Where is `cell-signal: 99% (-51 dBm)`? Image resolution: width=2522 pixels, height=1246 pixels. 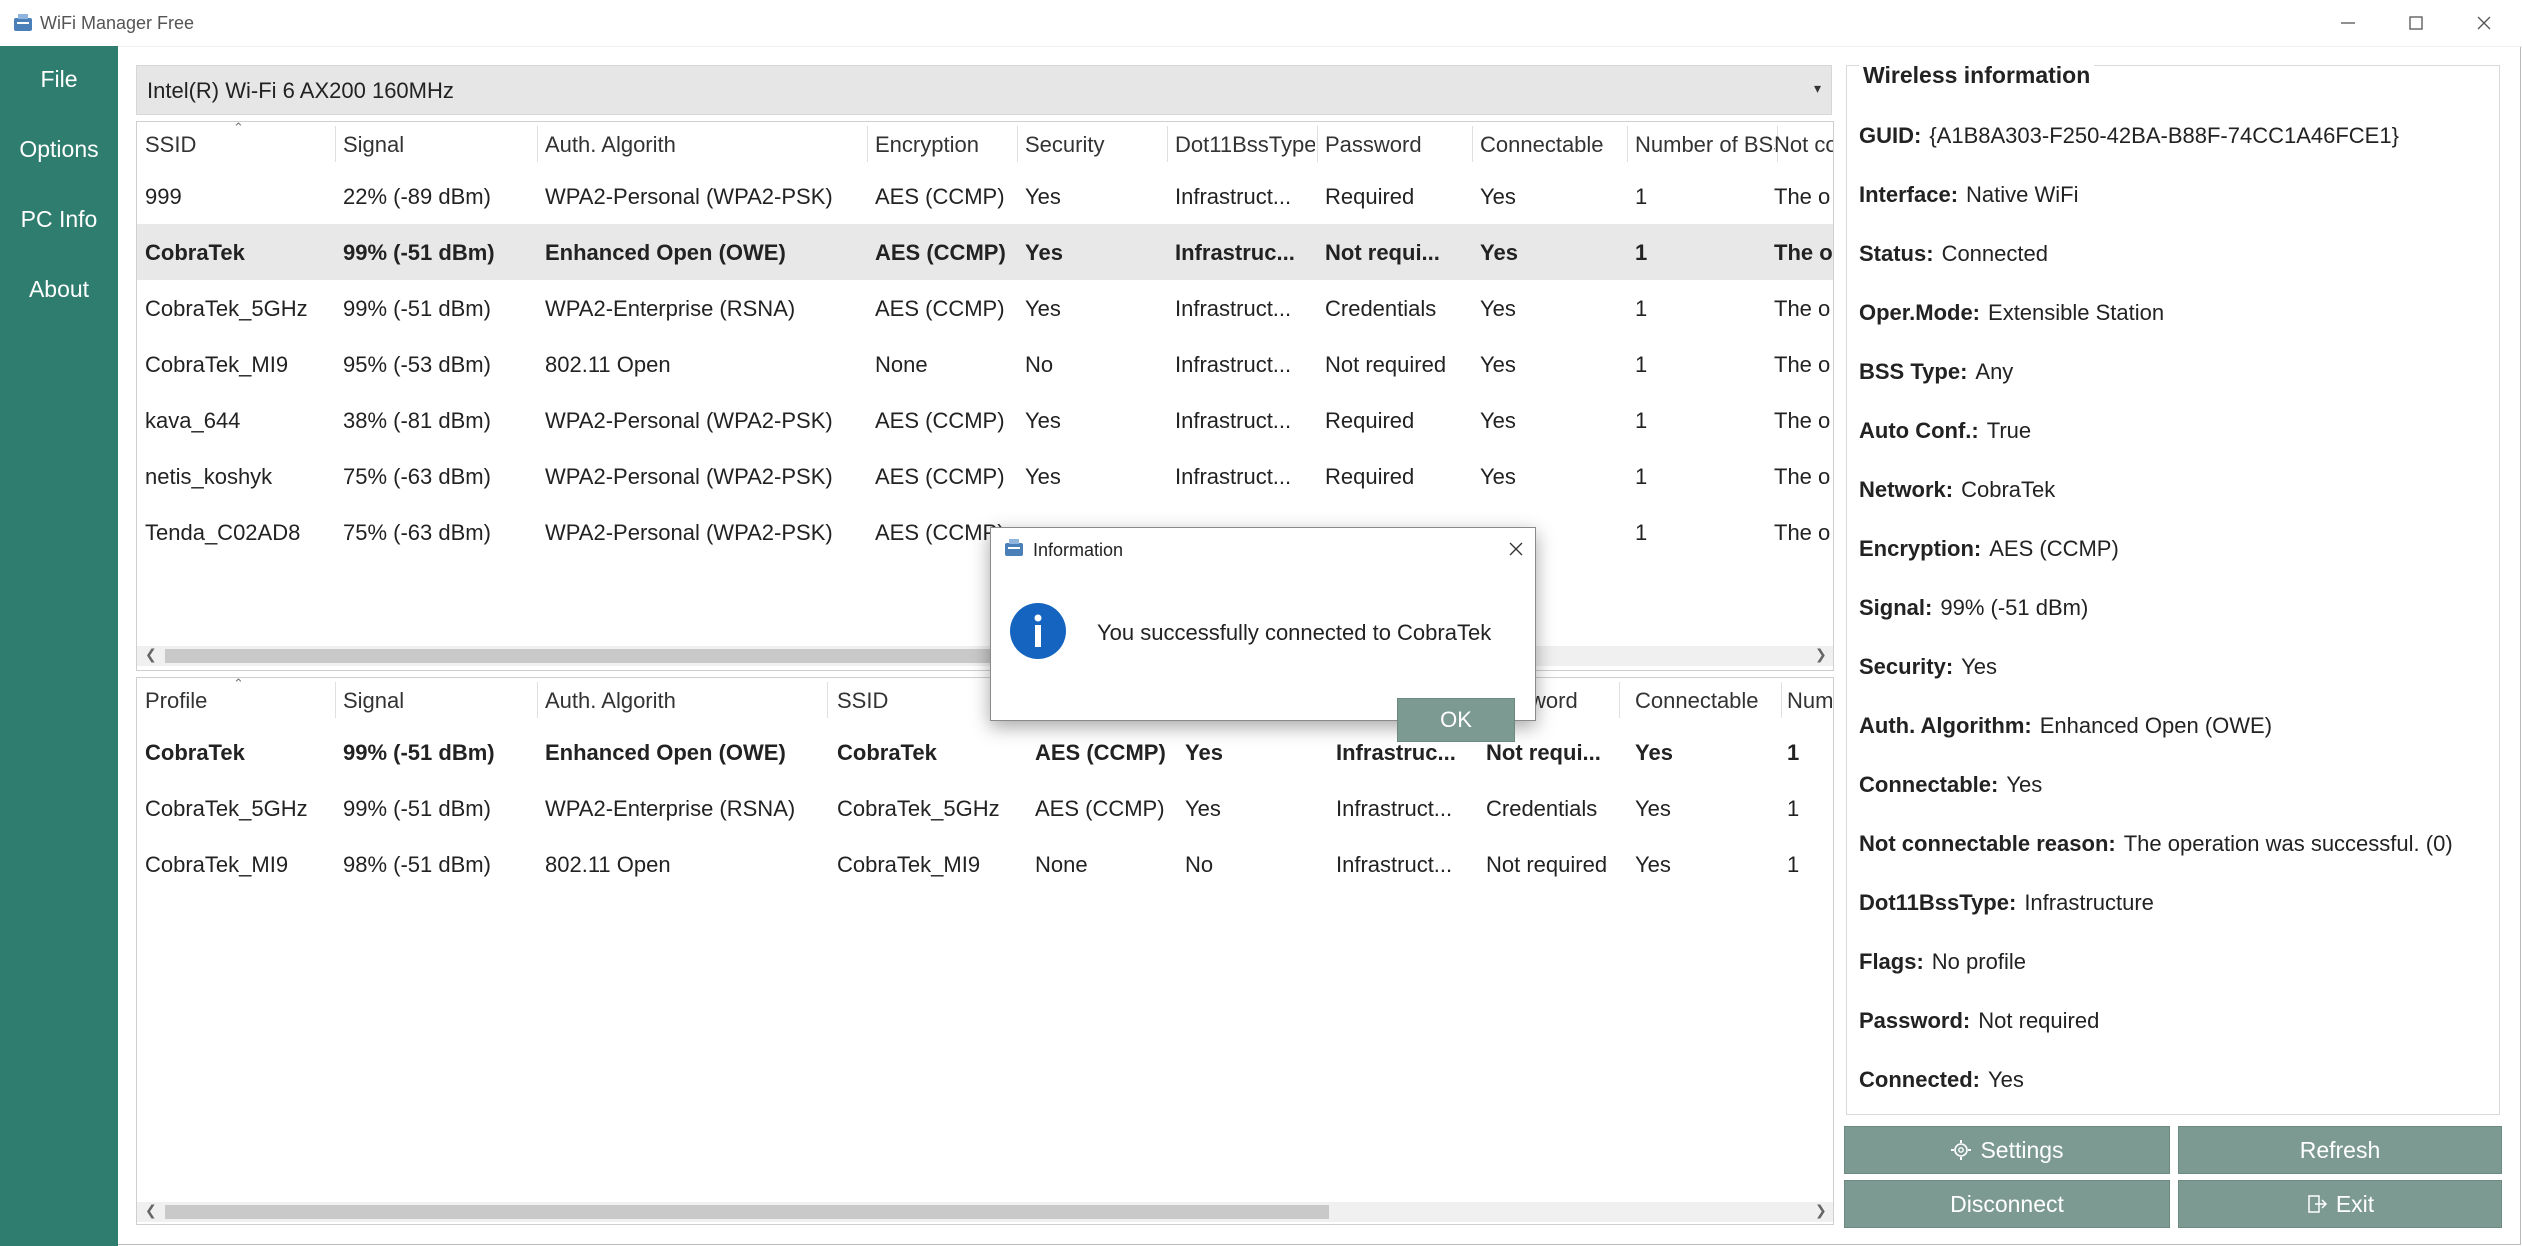 cell-signal: 99% (-51 dBm) is located at coordinates (417, 808).